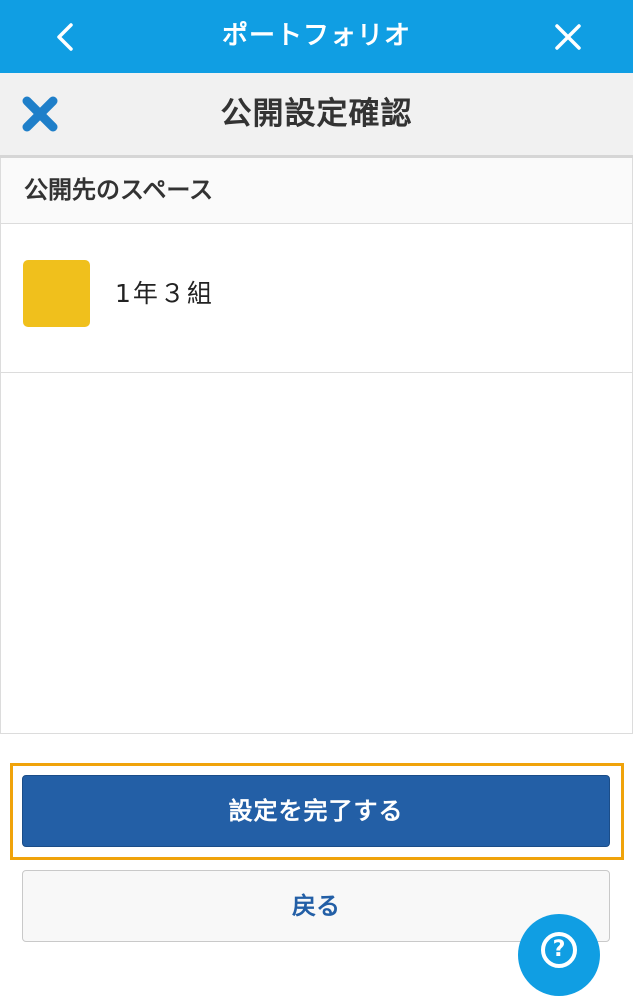  Describe the element at coordinates (316, 906) in the screenshot. I see `back-text-button: 戻る` at that location.